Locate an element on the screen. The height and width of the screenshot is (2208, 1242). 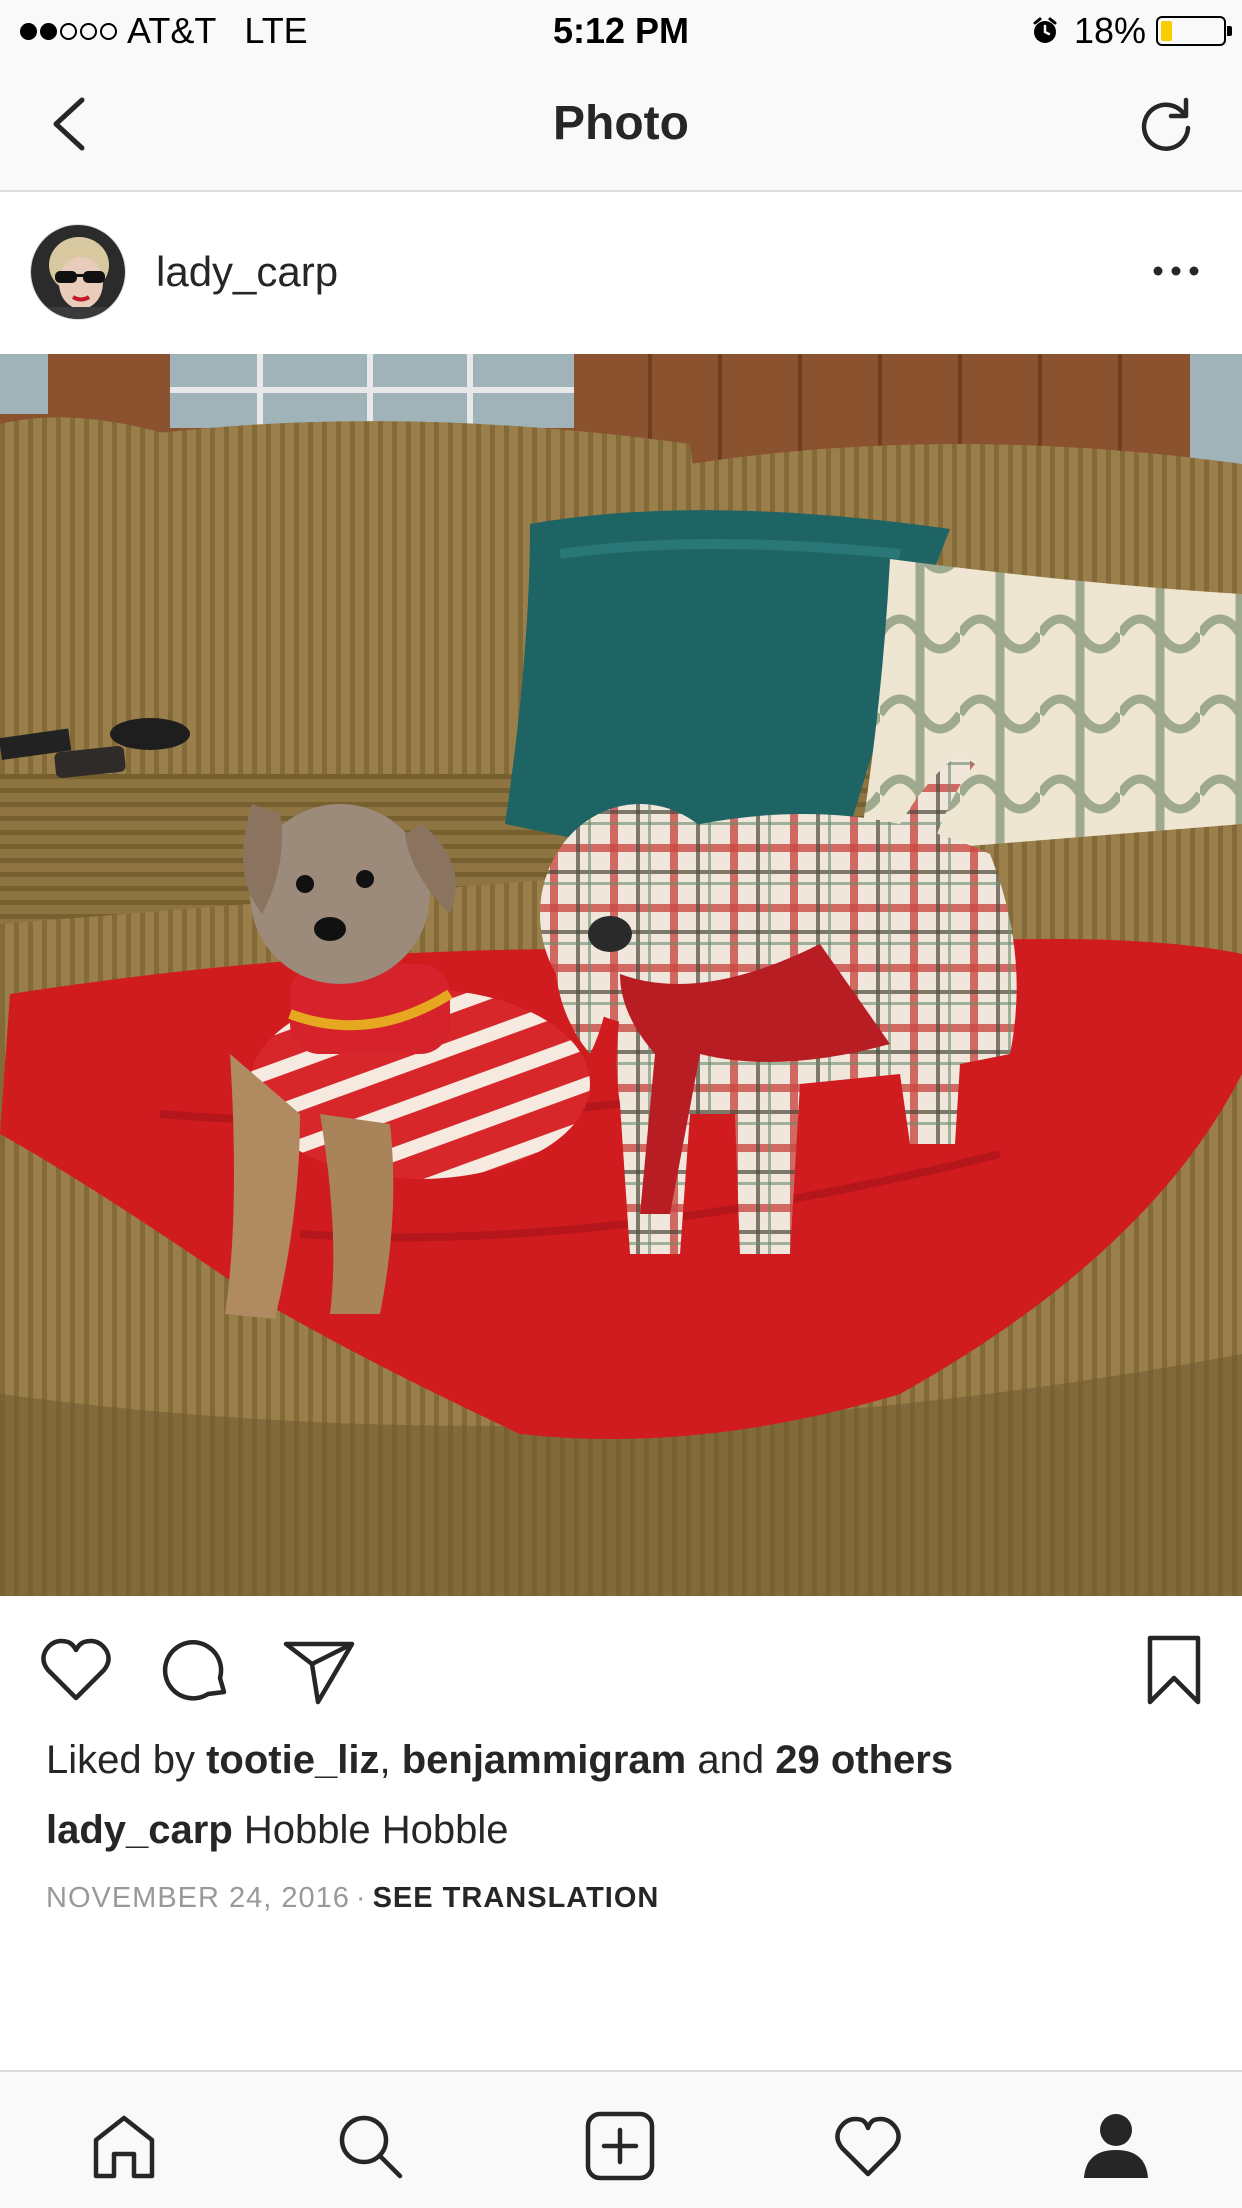
search-icon is located at coordinates (370, 2146).